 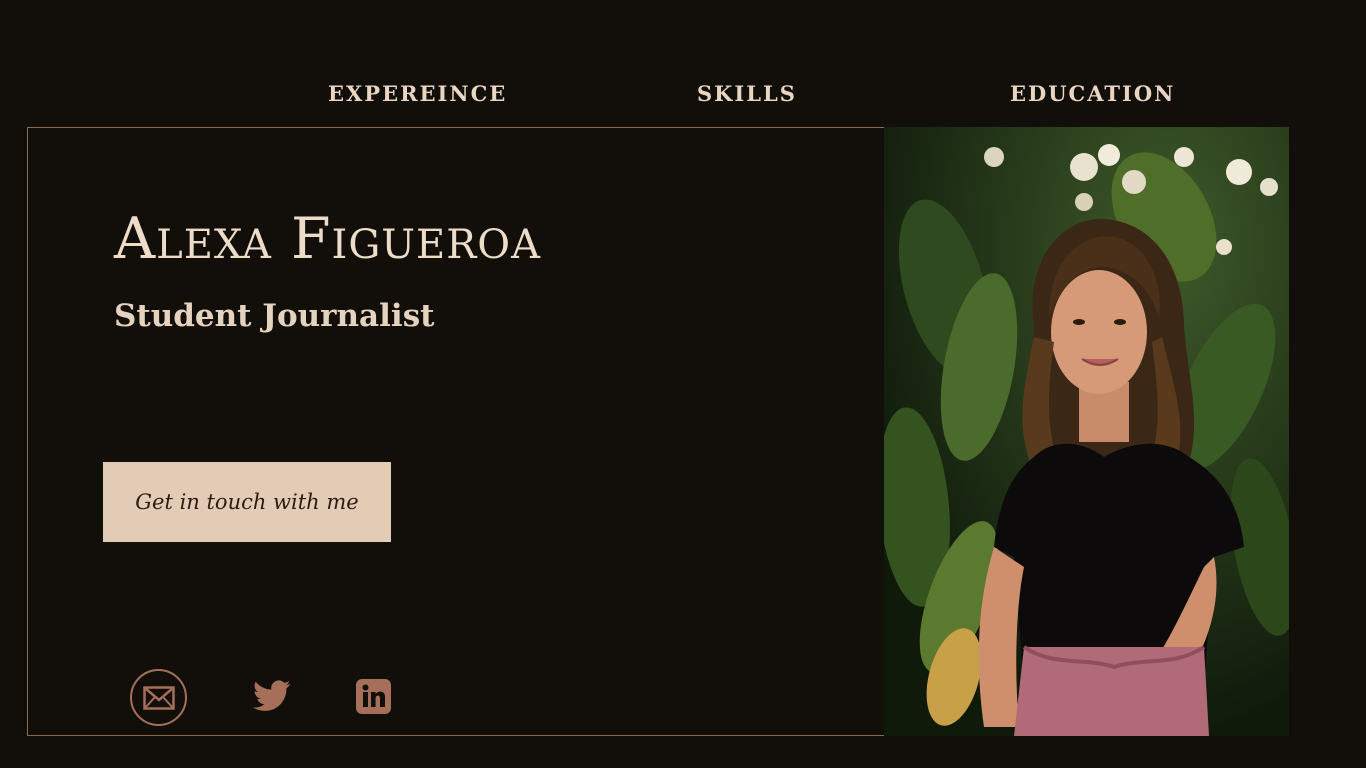 What do you see at coordinates (1092, 94) in the screenshot?
I see `nav-education-link: EDUCATION` at bounding box center [1092, 94].